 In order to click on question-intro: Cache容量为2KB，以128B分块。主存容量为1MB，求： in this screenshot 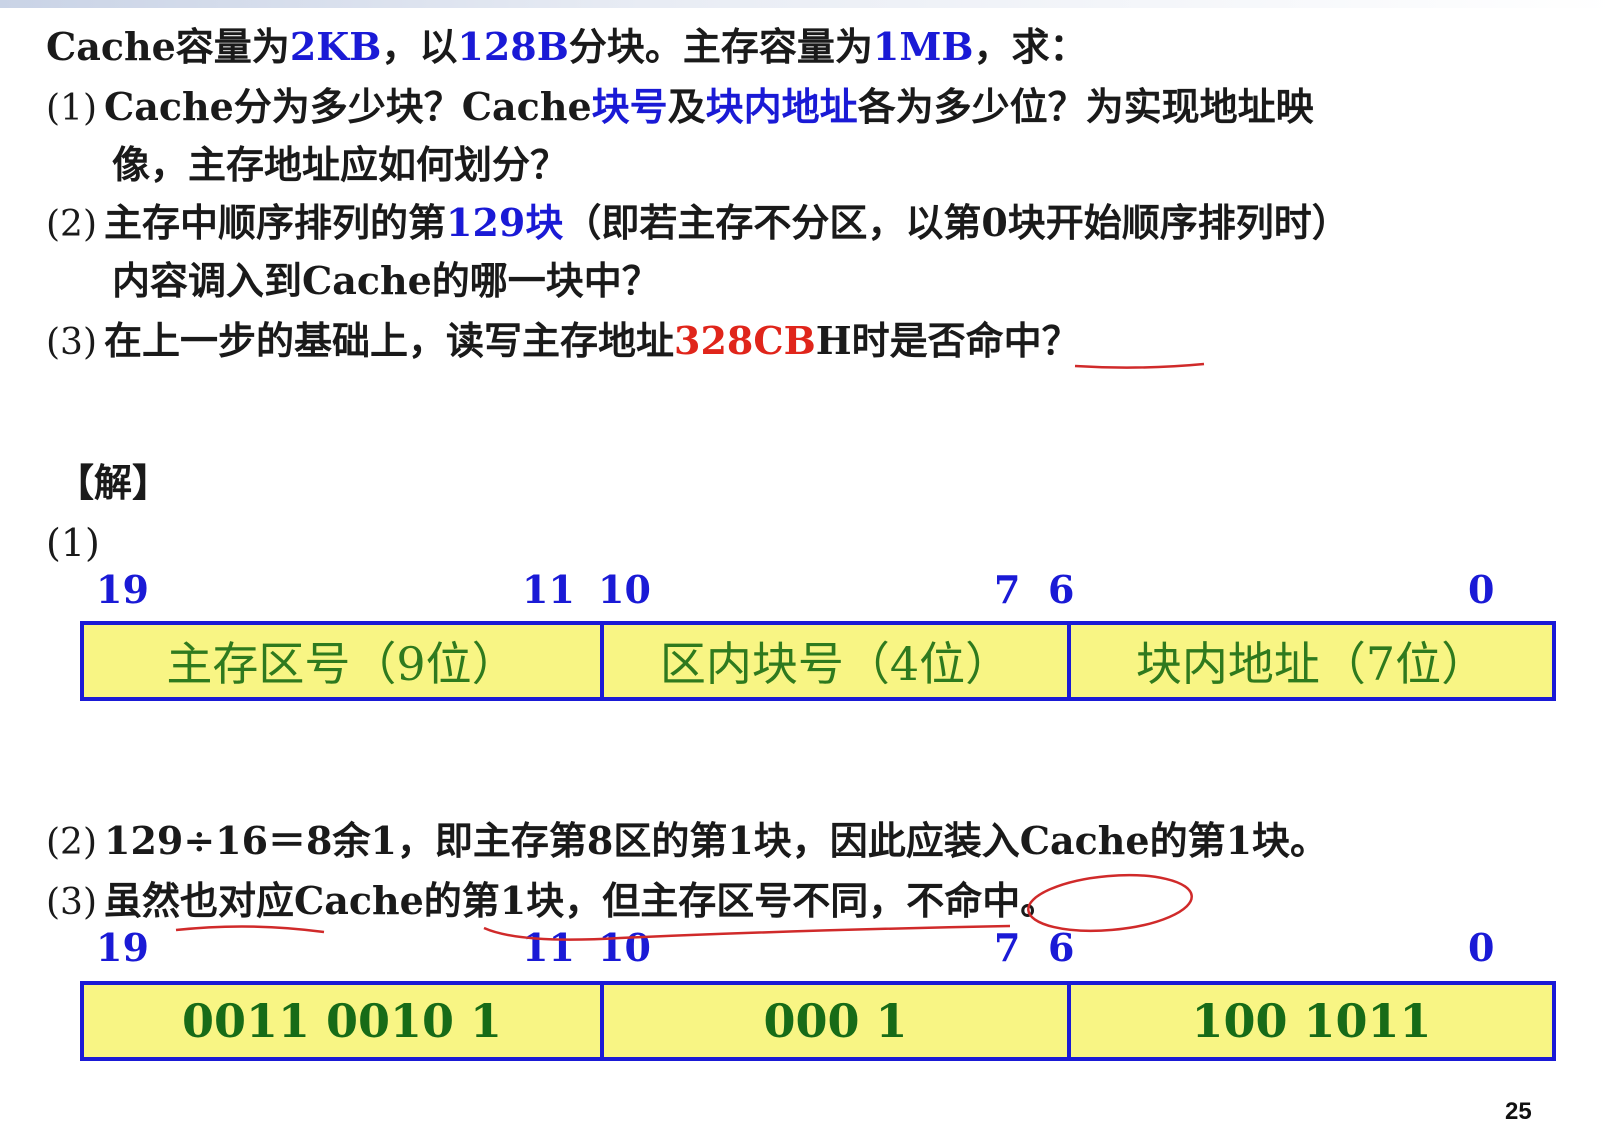, I will do `click(567, 47)`.